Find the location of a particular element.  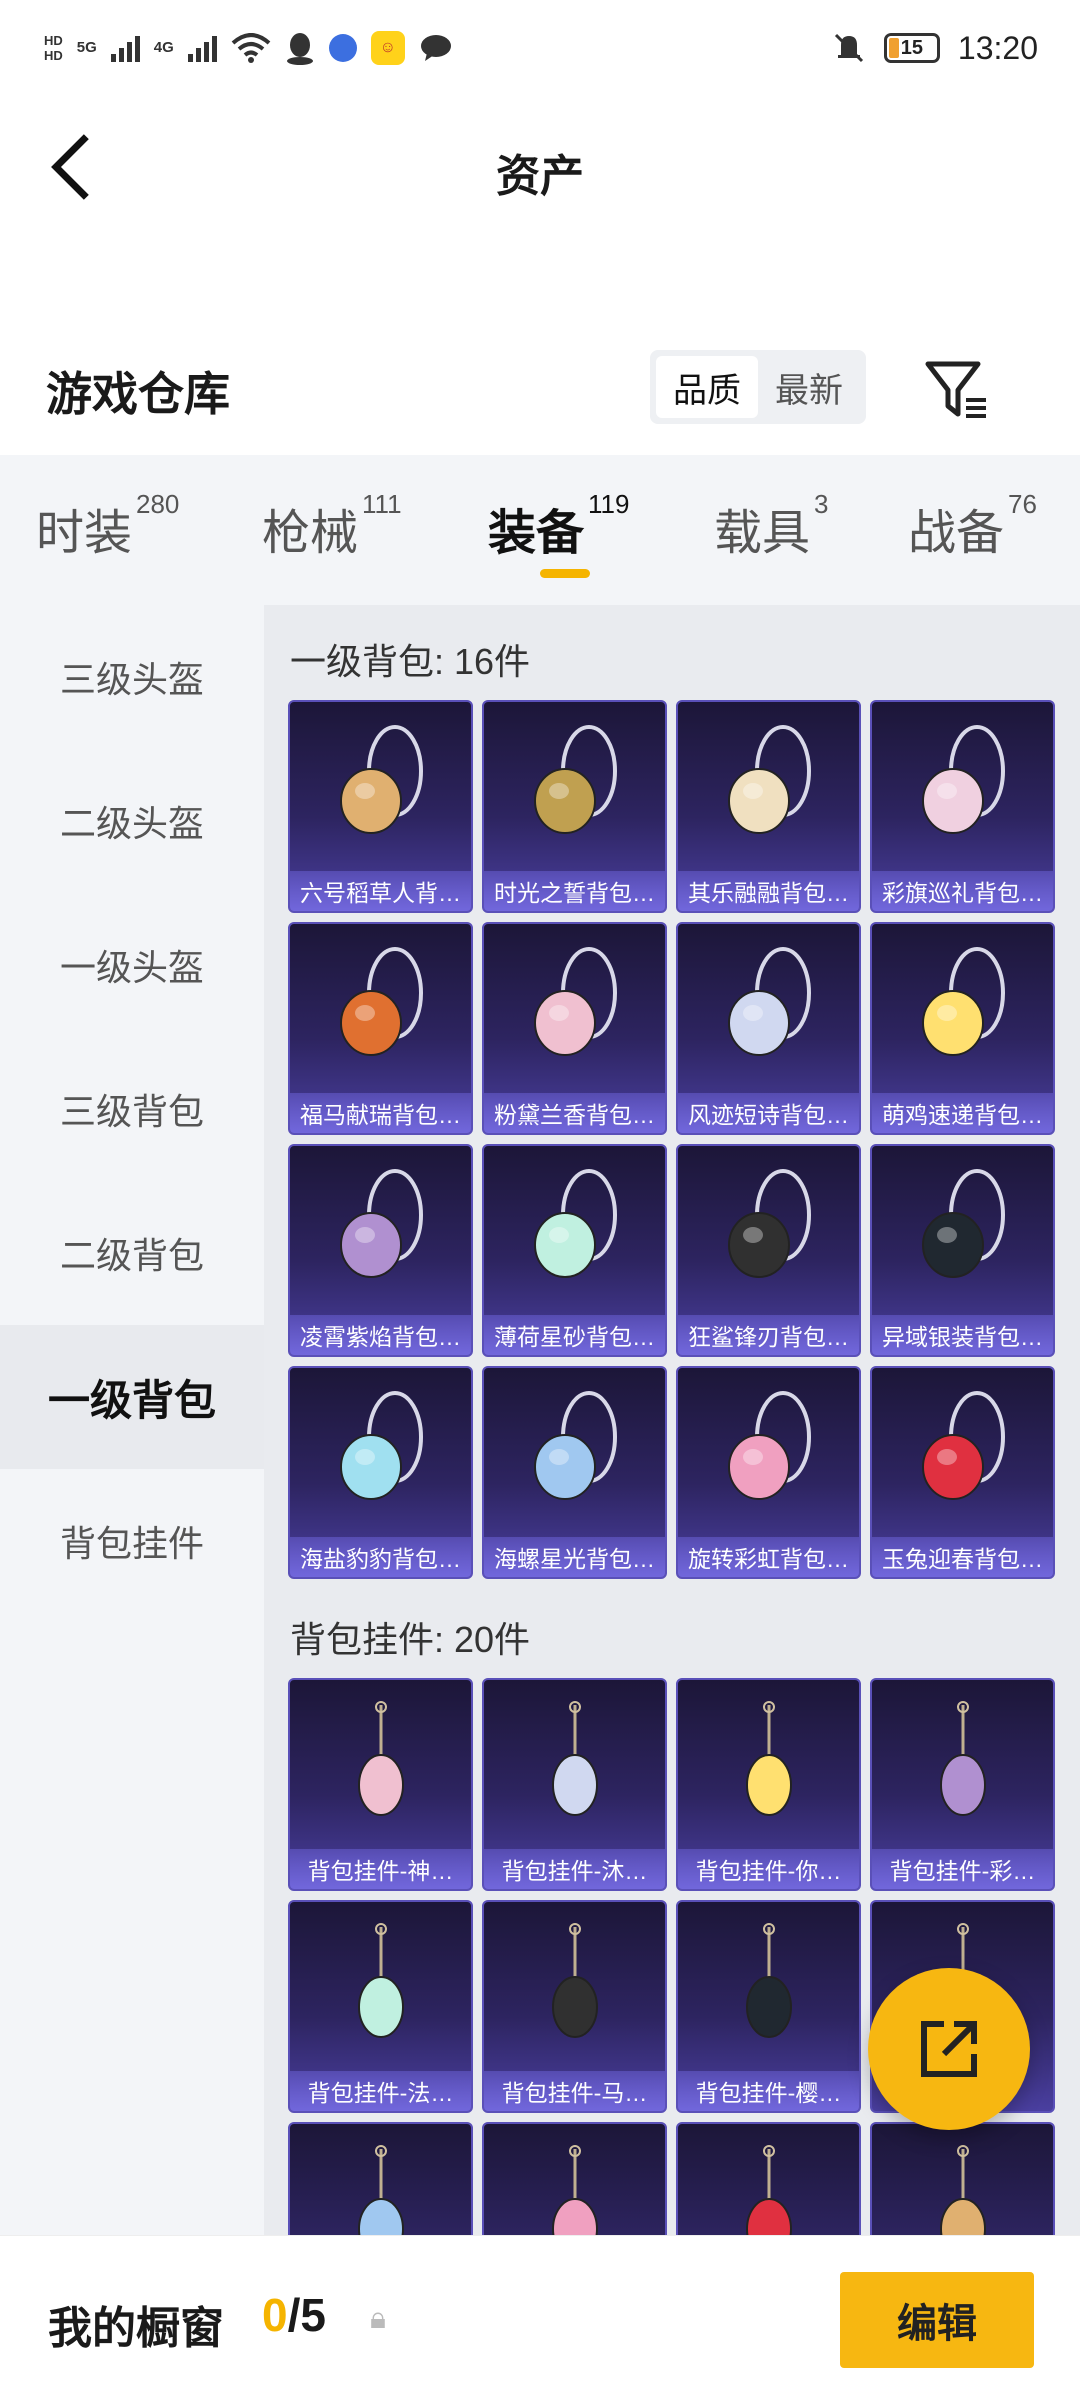

tab-equipment: 装备119 is located at coordinates (558, 526).